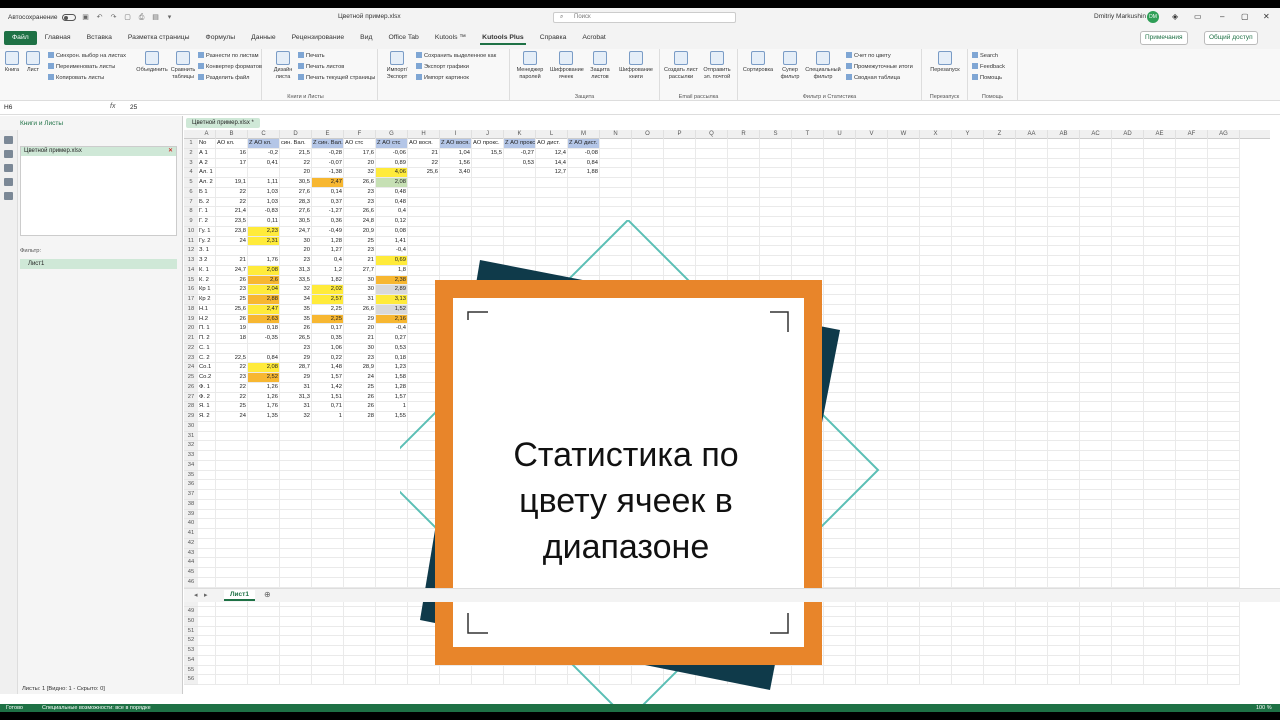  What do you see at coordinates (552, 153) in the screenshot?
I see `cell: 12,4` at bounding box center [552, 153].